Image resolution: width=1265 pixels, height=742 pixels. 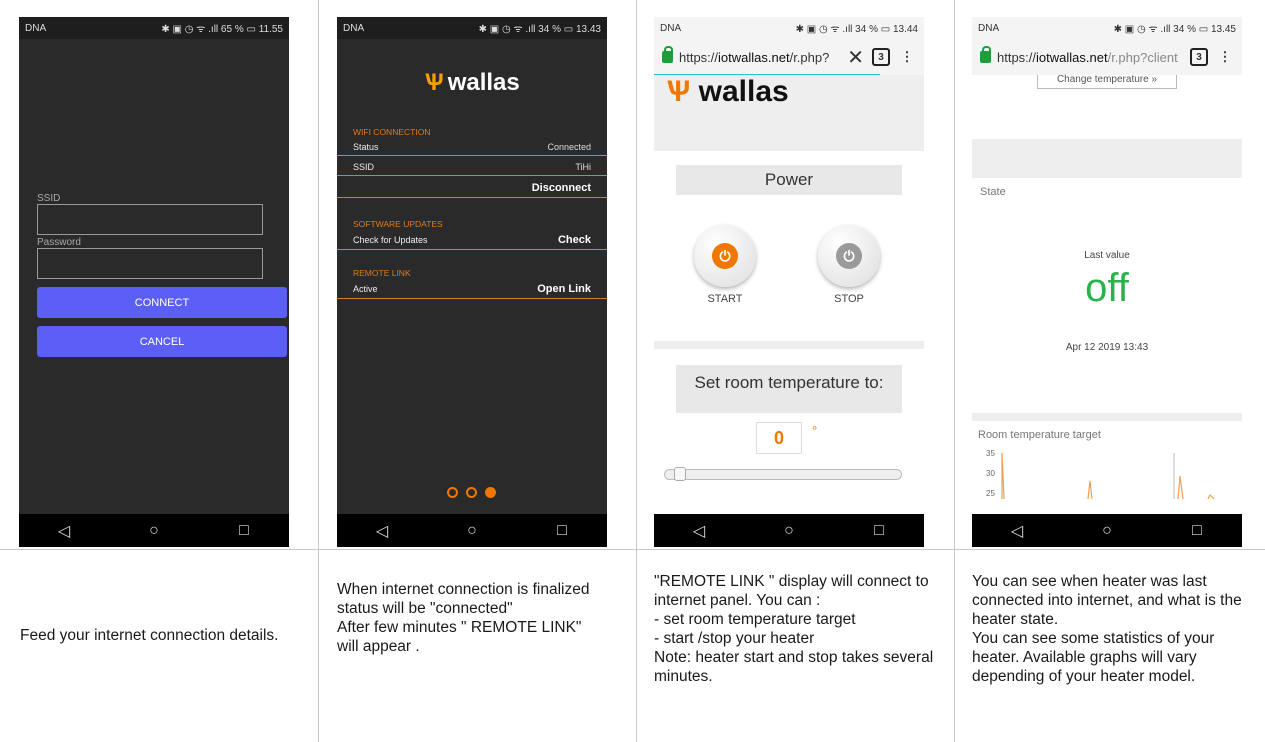 I want to click on check-updates-row: Check for Updates Check, so click(x=472, y=240).